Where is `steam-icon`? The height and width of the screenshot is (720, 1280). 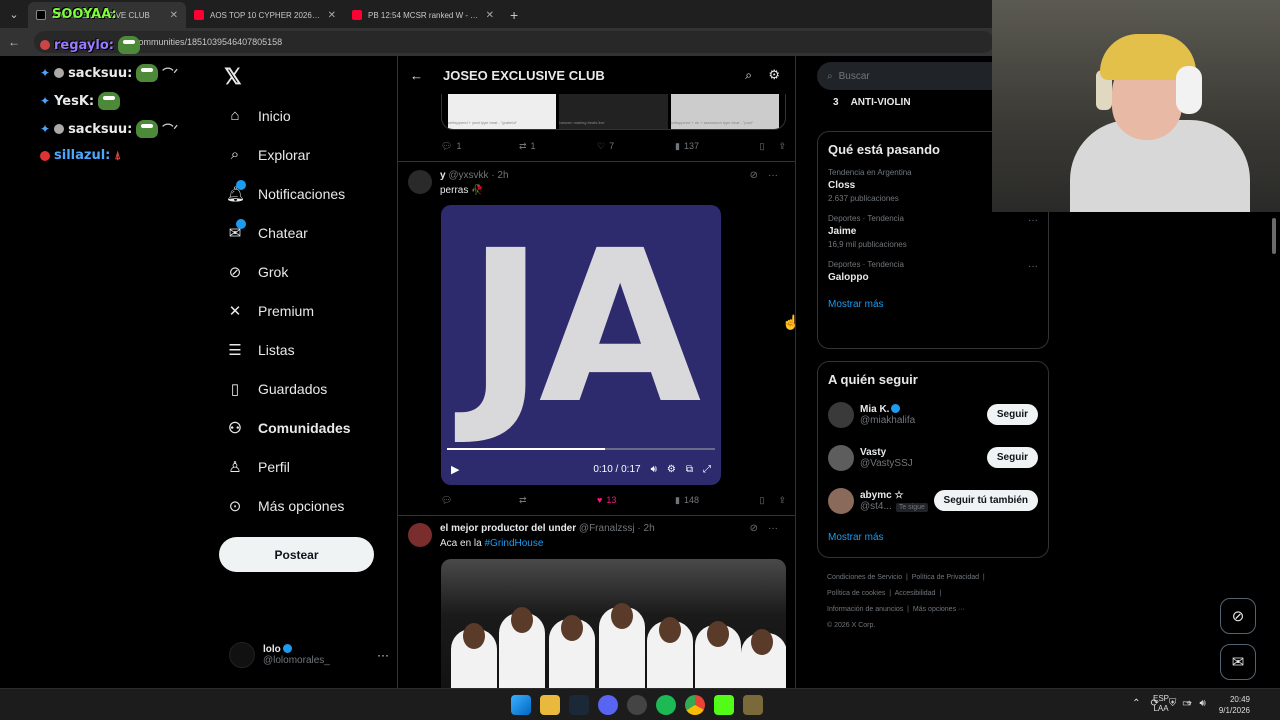
steam-icon is located at coordinates (579, 705).